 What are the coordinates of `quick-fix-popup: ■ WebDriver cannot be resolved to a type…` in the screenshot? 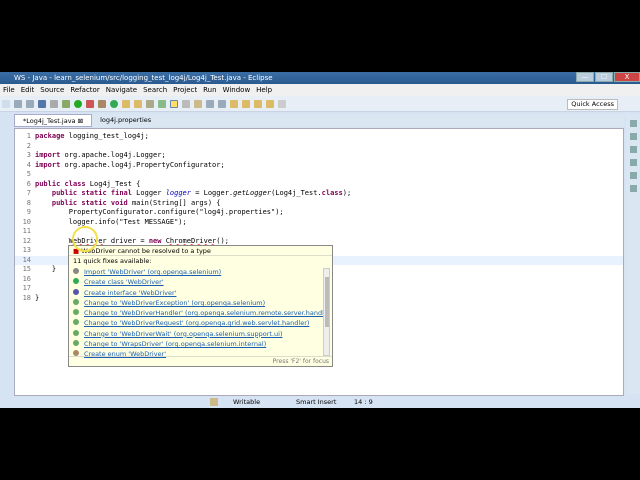 It's located at (200, 306).